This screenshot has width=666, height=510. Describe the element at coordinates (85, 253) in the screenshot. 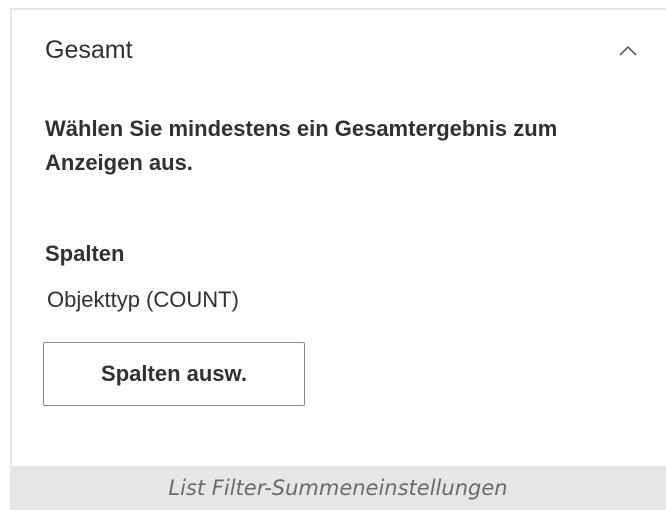

I see `columns-label: Spalten` at that location.